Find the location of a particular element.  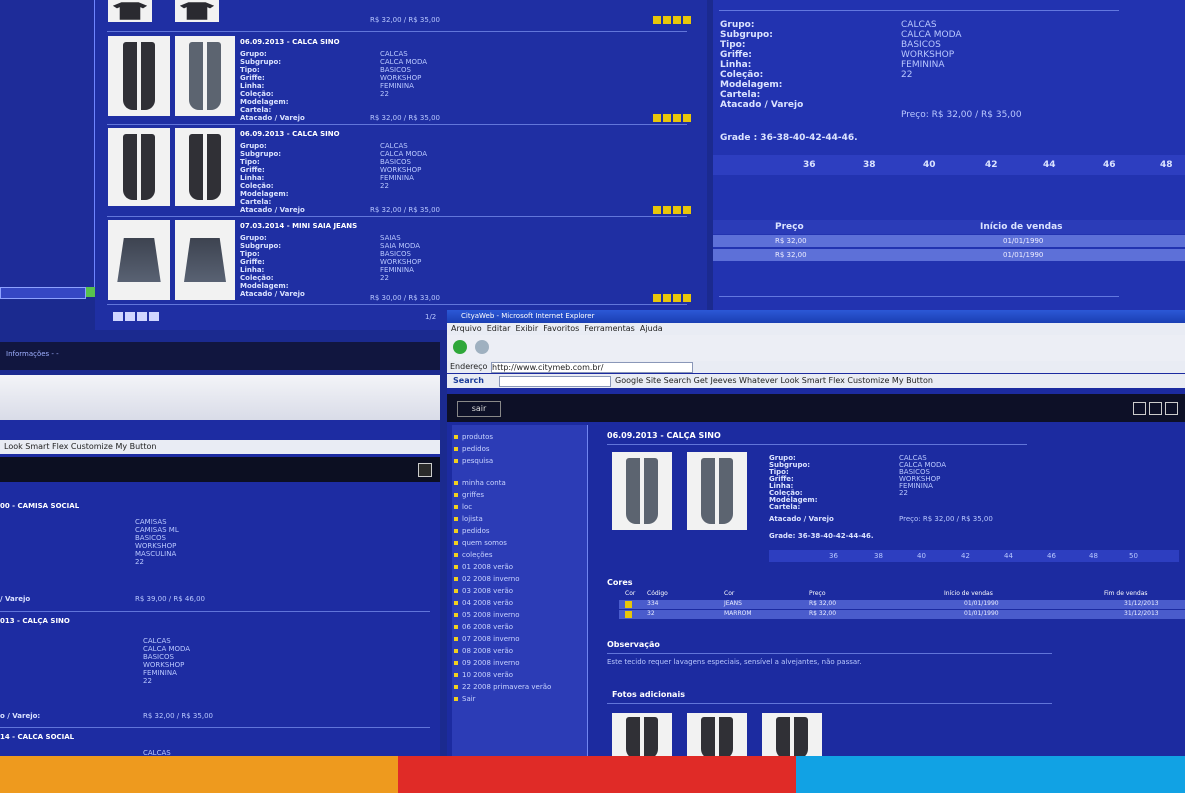

header-icons is located at coordinates (1155, 408).